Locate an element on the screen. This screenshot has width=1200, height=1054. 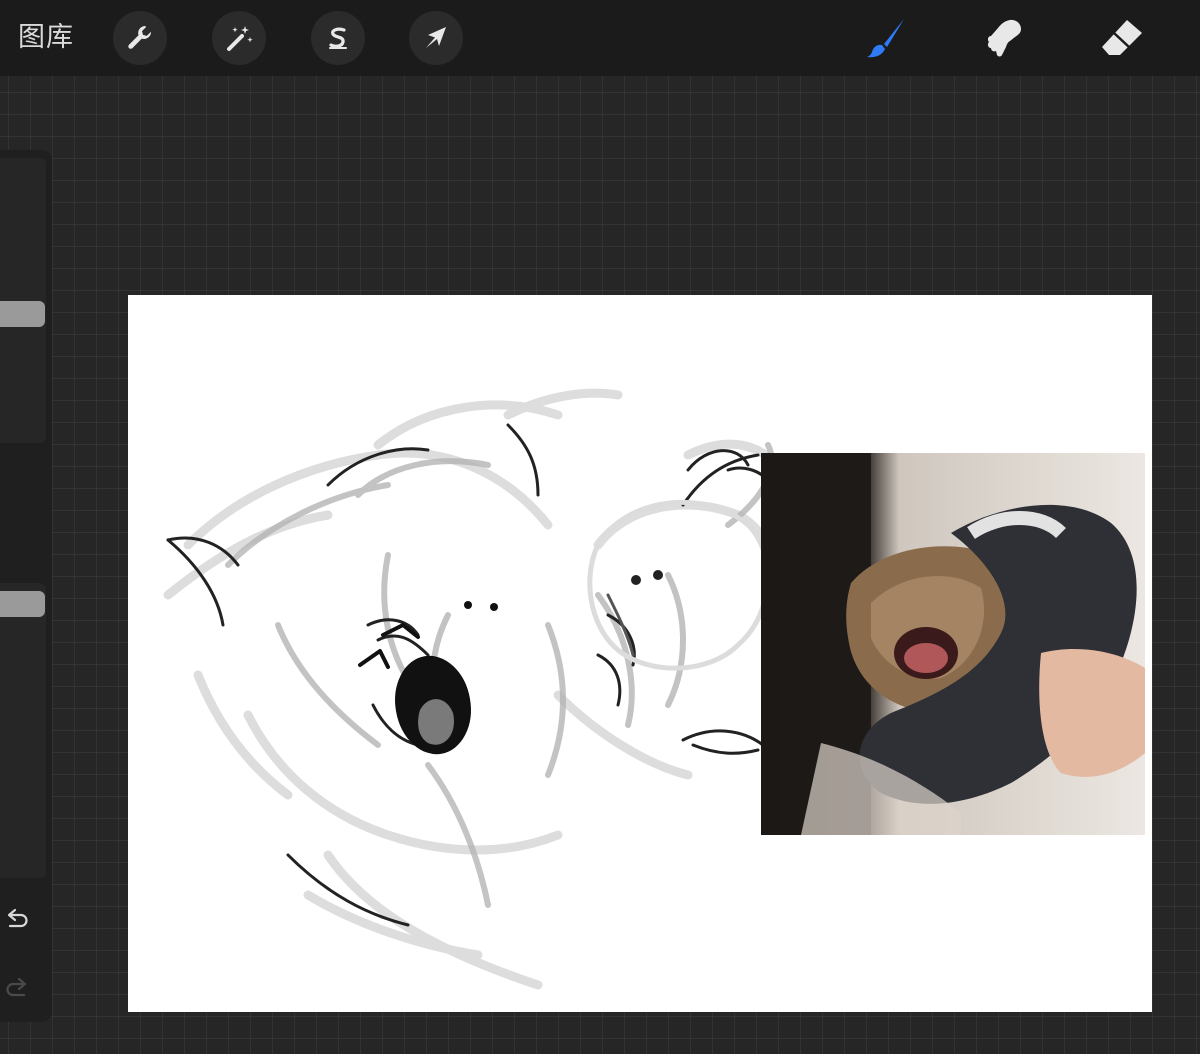
magic-wand-icon is located at coordinates (240, 38).